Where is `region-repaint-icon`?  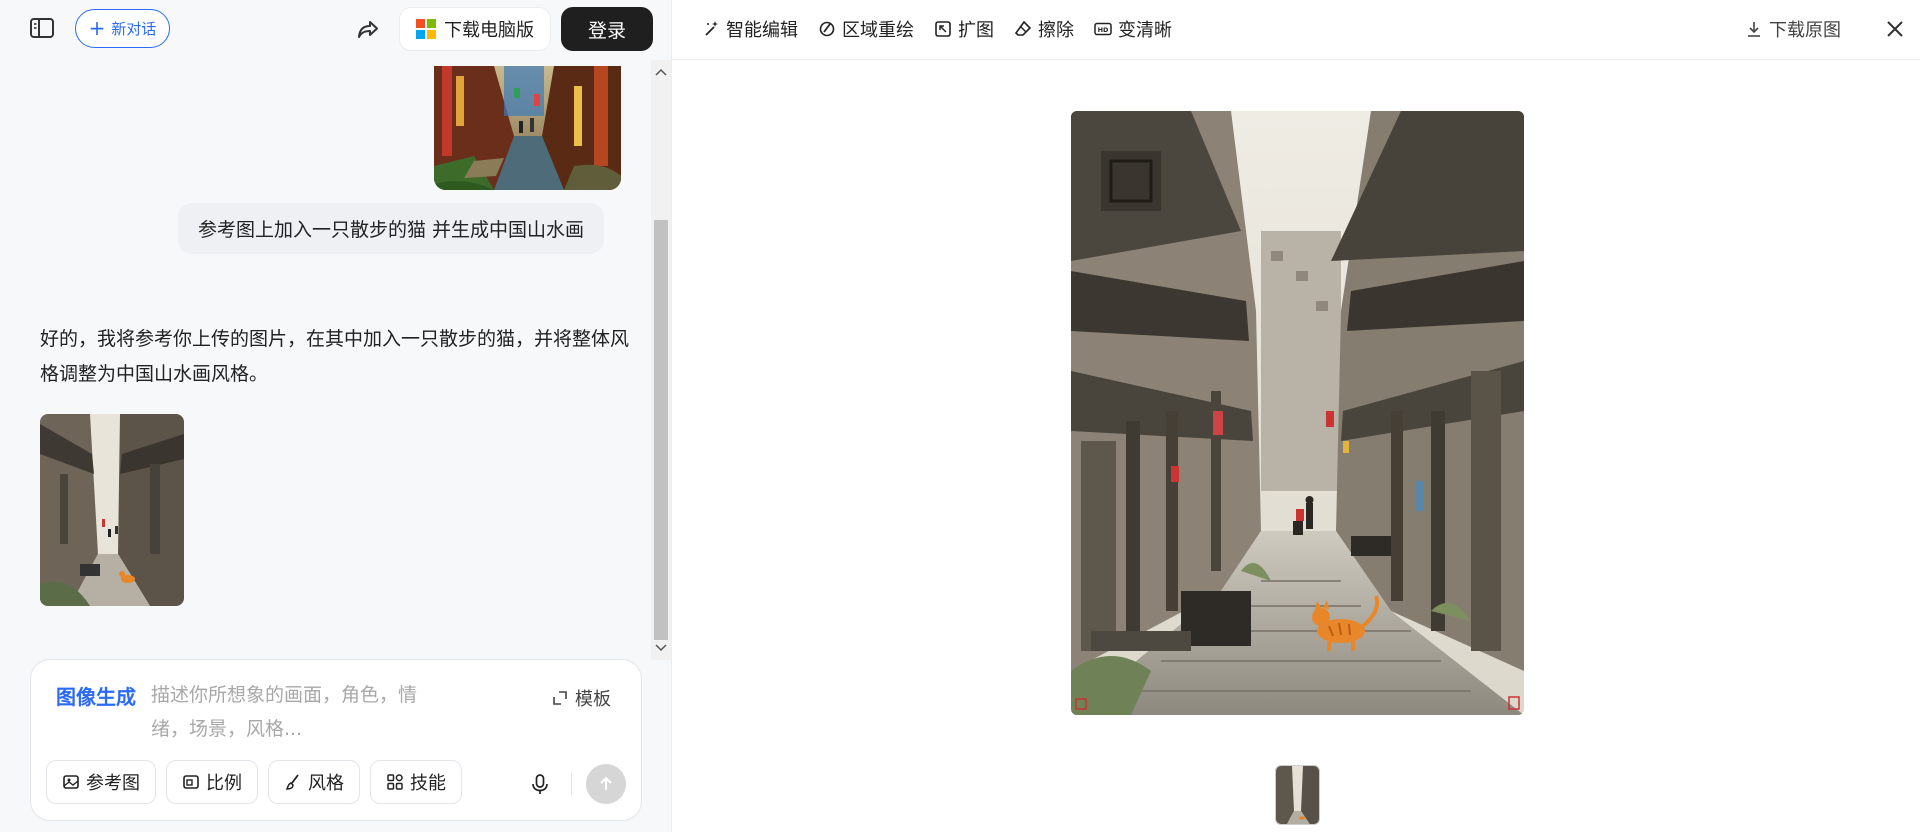
region-repaint-icon is located at coordinates (827, 29).